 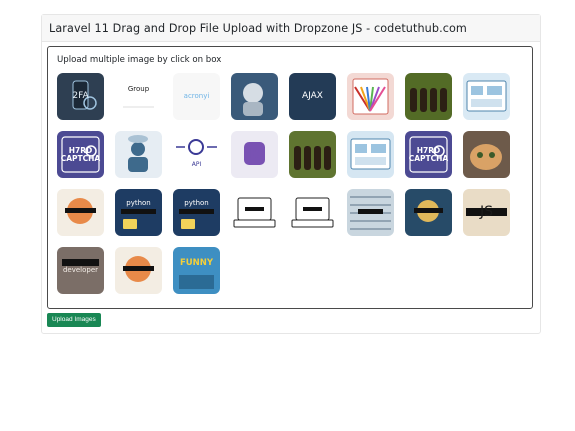 I want to click on upload-images-button: Upload Images, so click(x=74, y=320).